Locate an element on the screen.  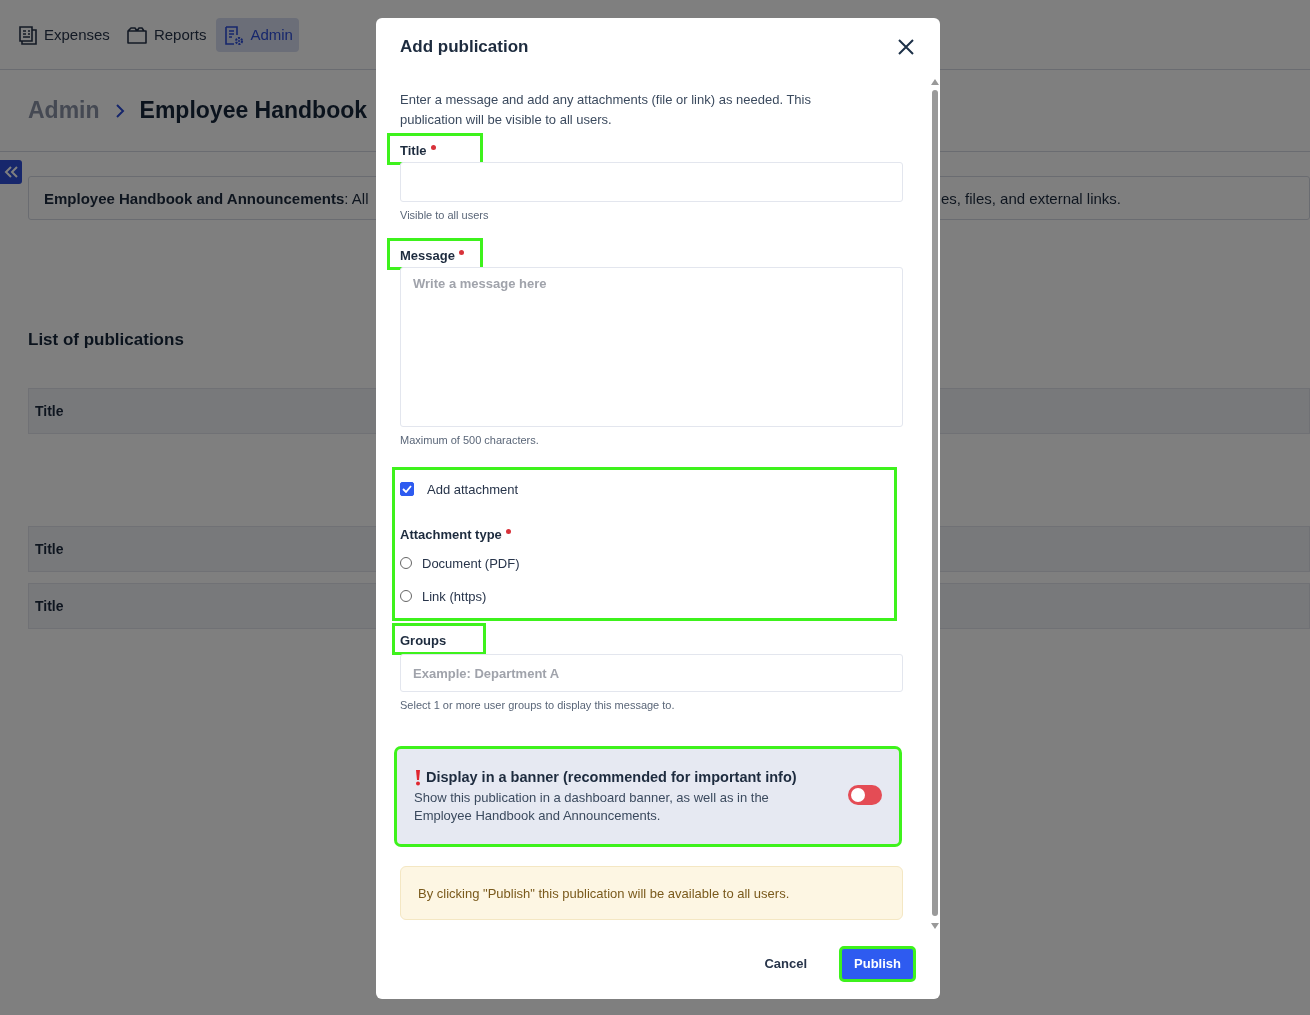
message-input: Write a message here is located at coordinates (651, 347).